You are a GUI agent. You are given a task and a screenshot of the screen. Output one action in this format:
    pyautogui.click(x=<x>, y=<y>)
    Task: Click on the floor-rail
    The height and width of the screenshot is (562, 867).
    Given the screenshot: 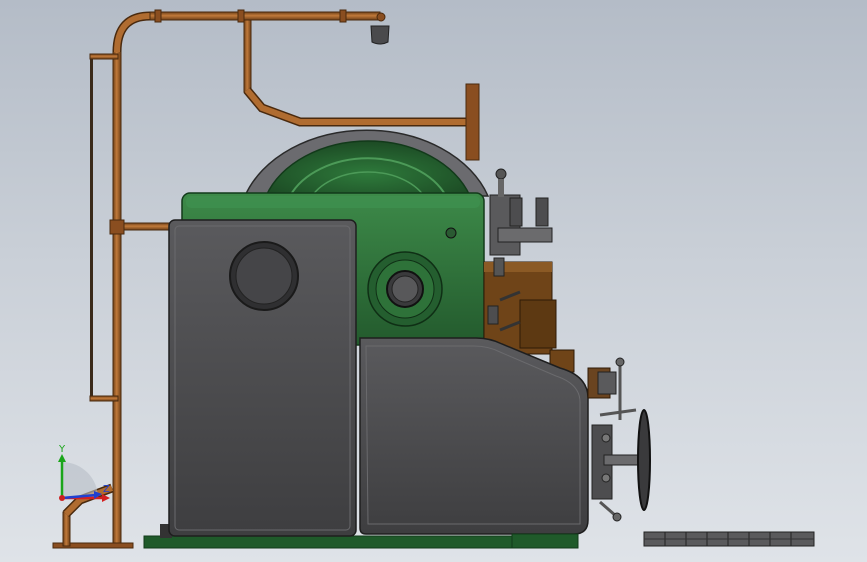 What is the action you would take?
    pyautogui.click(x=729, y=539)
    